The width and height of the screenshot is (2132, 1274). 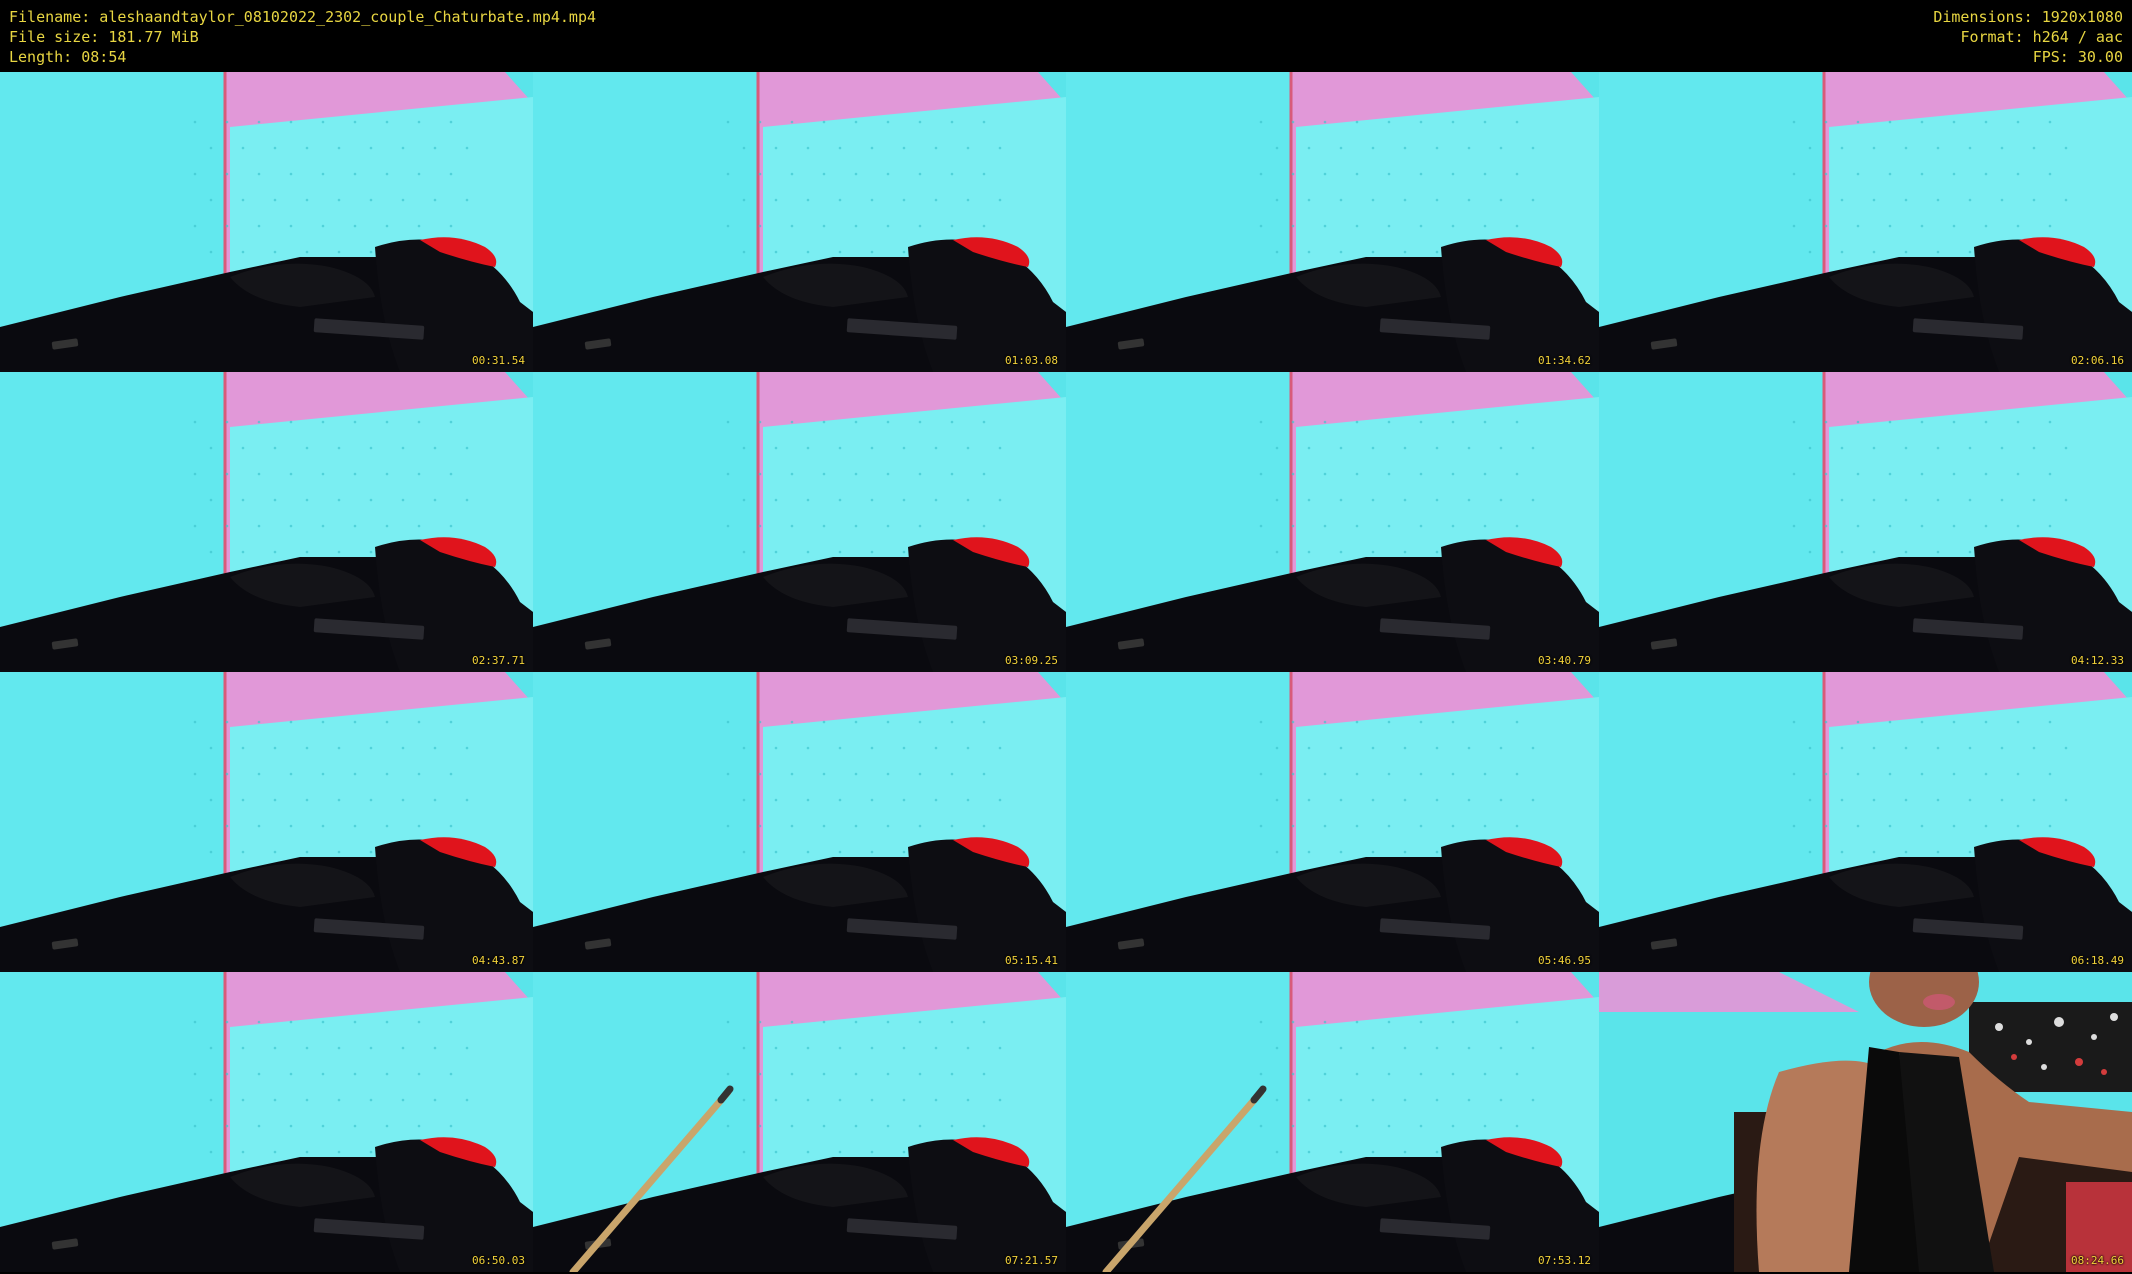 I want to click on thumbnail: 03:40.79, so click(x=1332, y=522).